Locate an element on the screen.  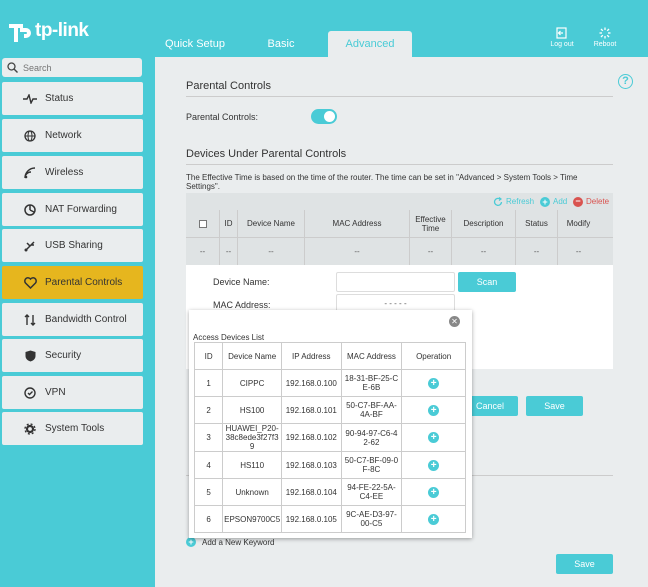
sidebar-item-security: Security is located at coordinates (72, 355).